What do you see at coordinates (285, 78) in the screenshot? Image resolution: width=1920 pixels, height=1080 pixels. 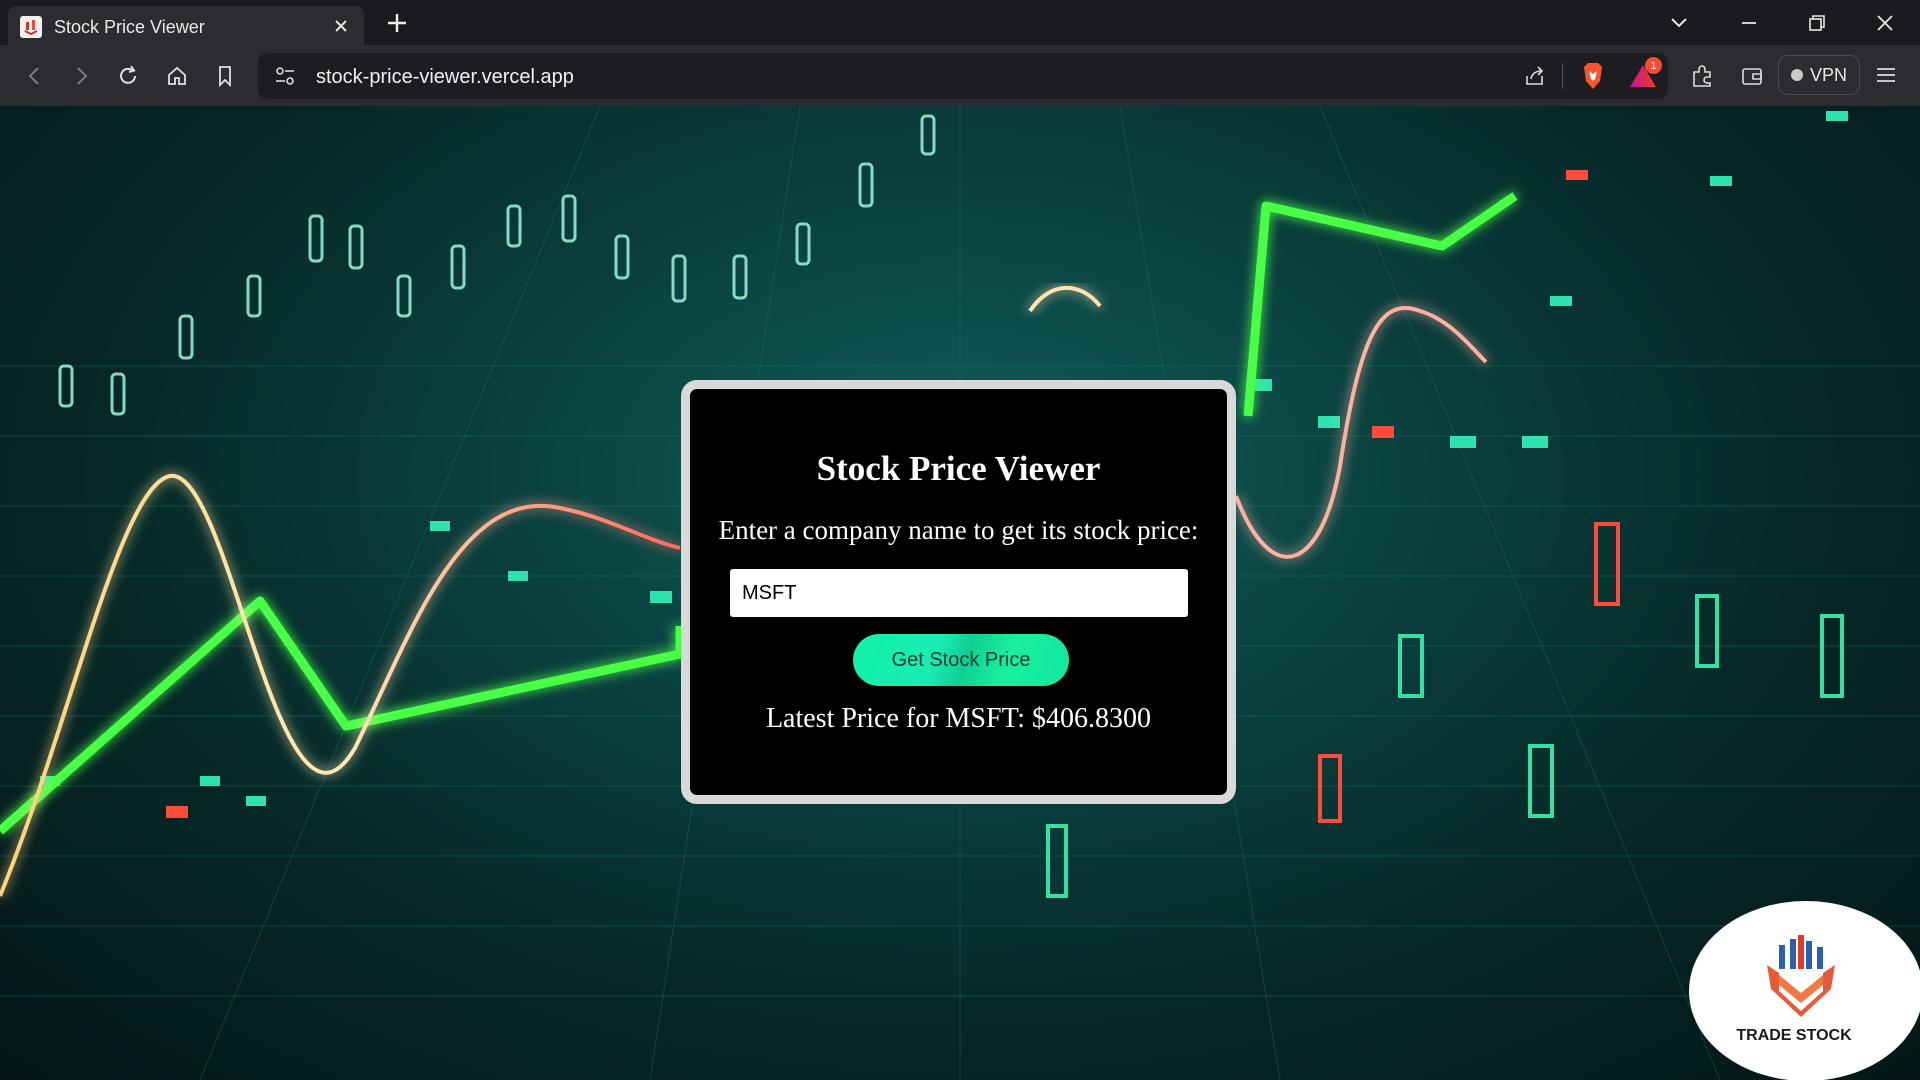 I see `site-settings-icon` at bounding box center [285, 78].